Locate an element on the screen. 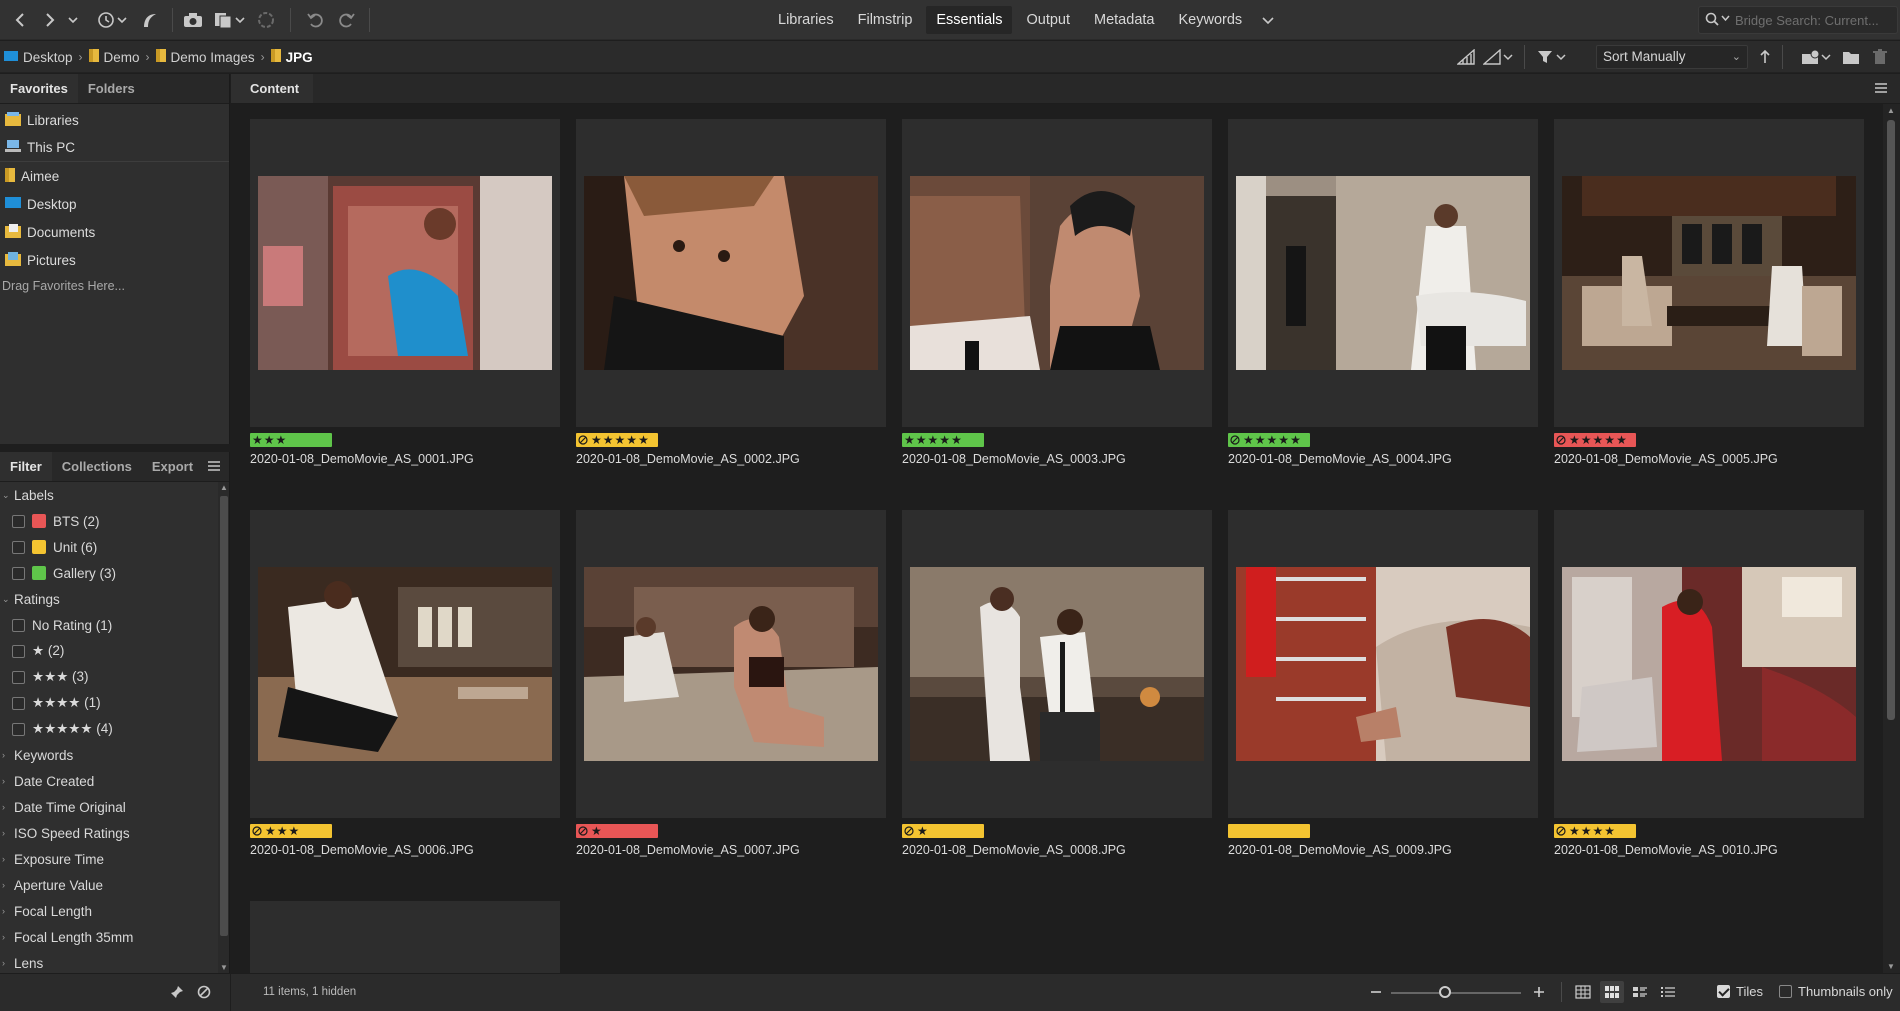 The height and width of the screenshot is (1011, 1900). copy-icon is located at coordinates (230, 20).